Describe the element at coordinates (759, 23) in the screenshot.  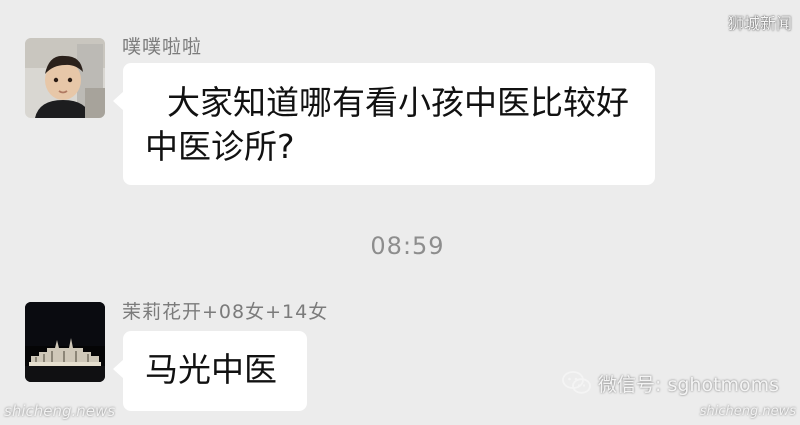
I see `watermark-top-right: 狮城新闻` at that location.